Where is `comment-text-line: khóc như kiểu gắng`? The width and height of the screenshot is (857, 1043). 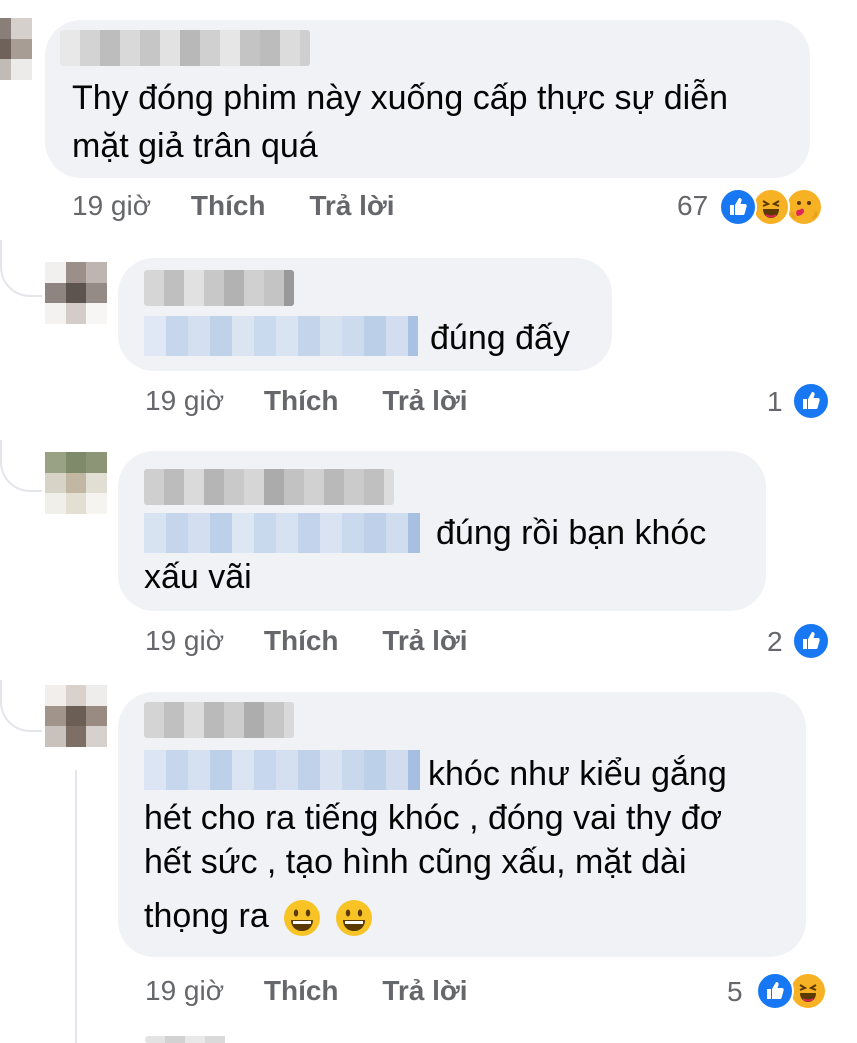
comment-text-line: khóc như kiểu gắng is located at coordinates (577, 774).